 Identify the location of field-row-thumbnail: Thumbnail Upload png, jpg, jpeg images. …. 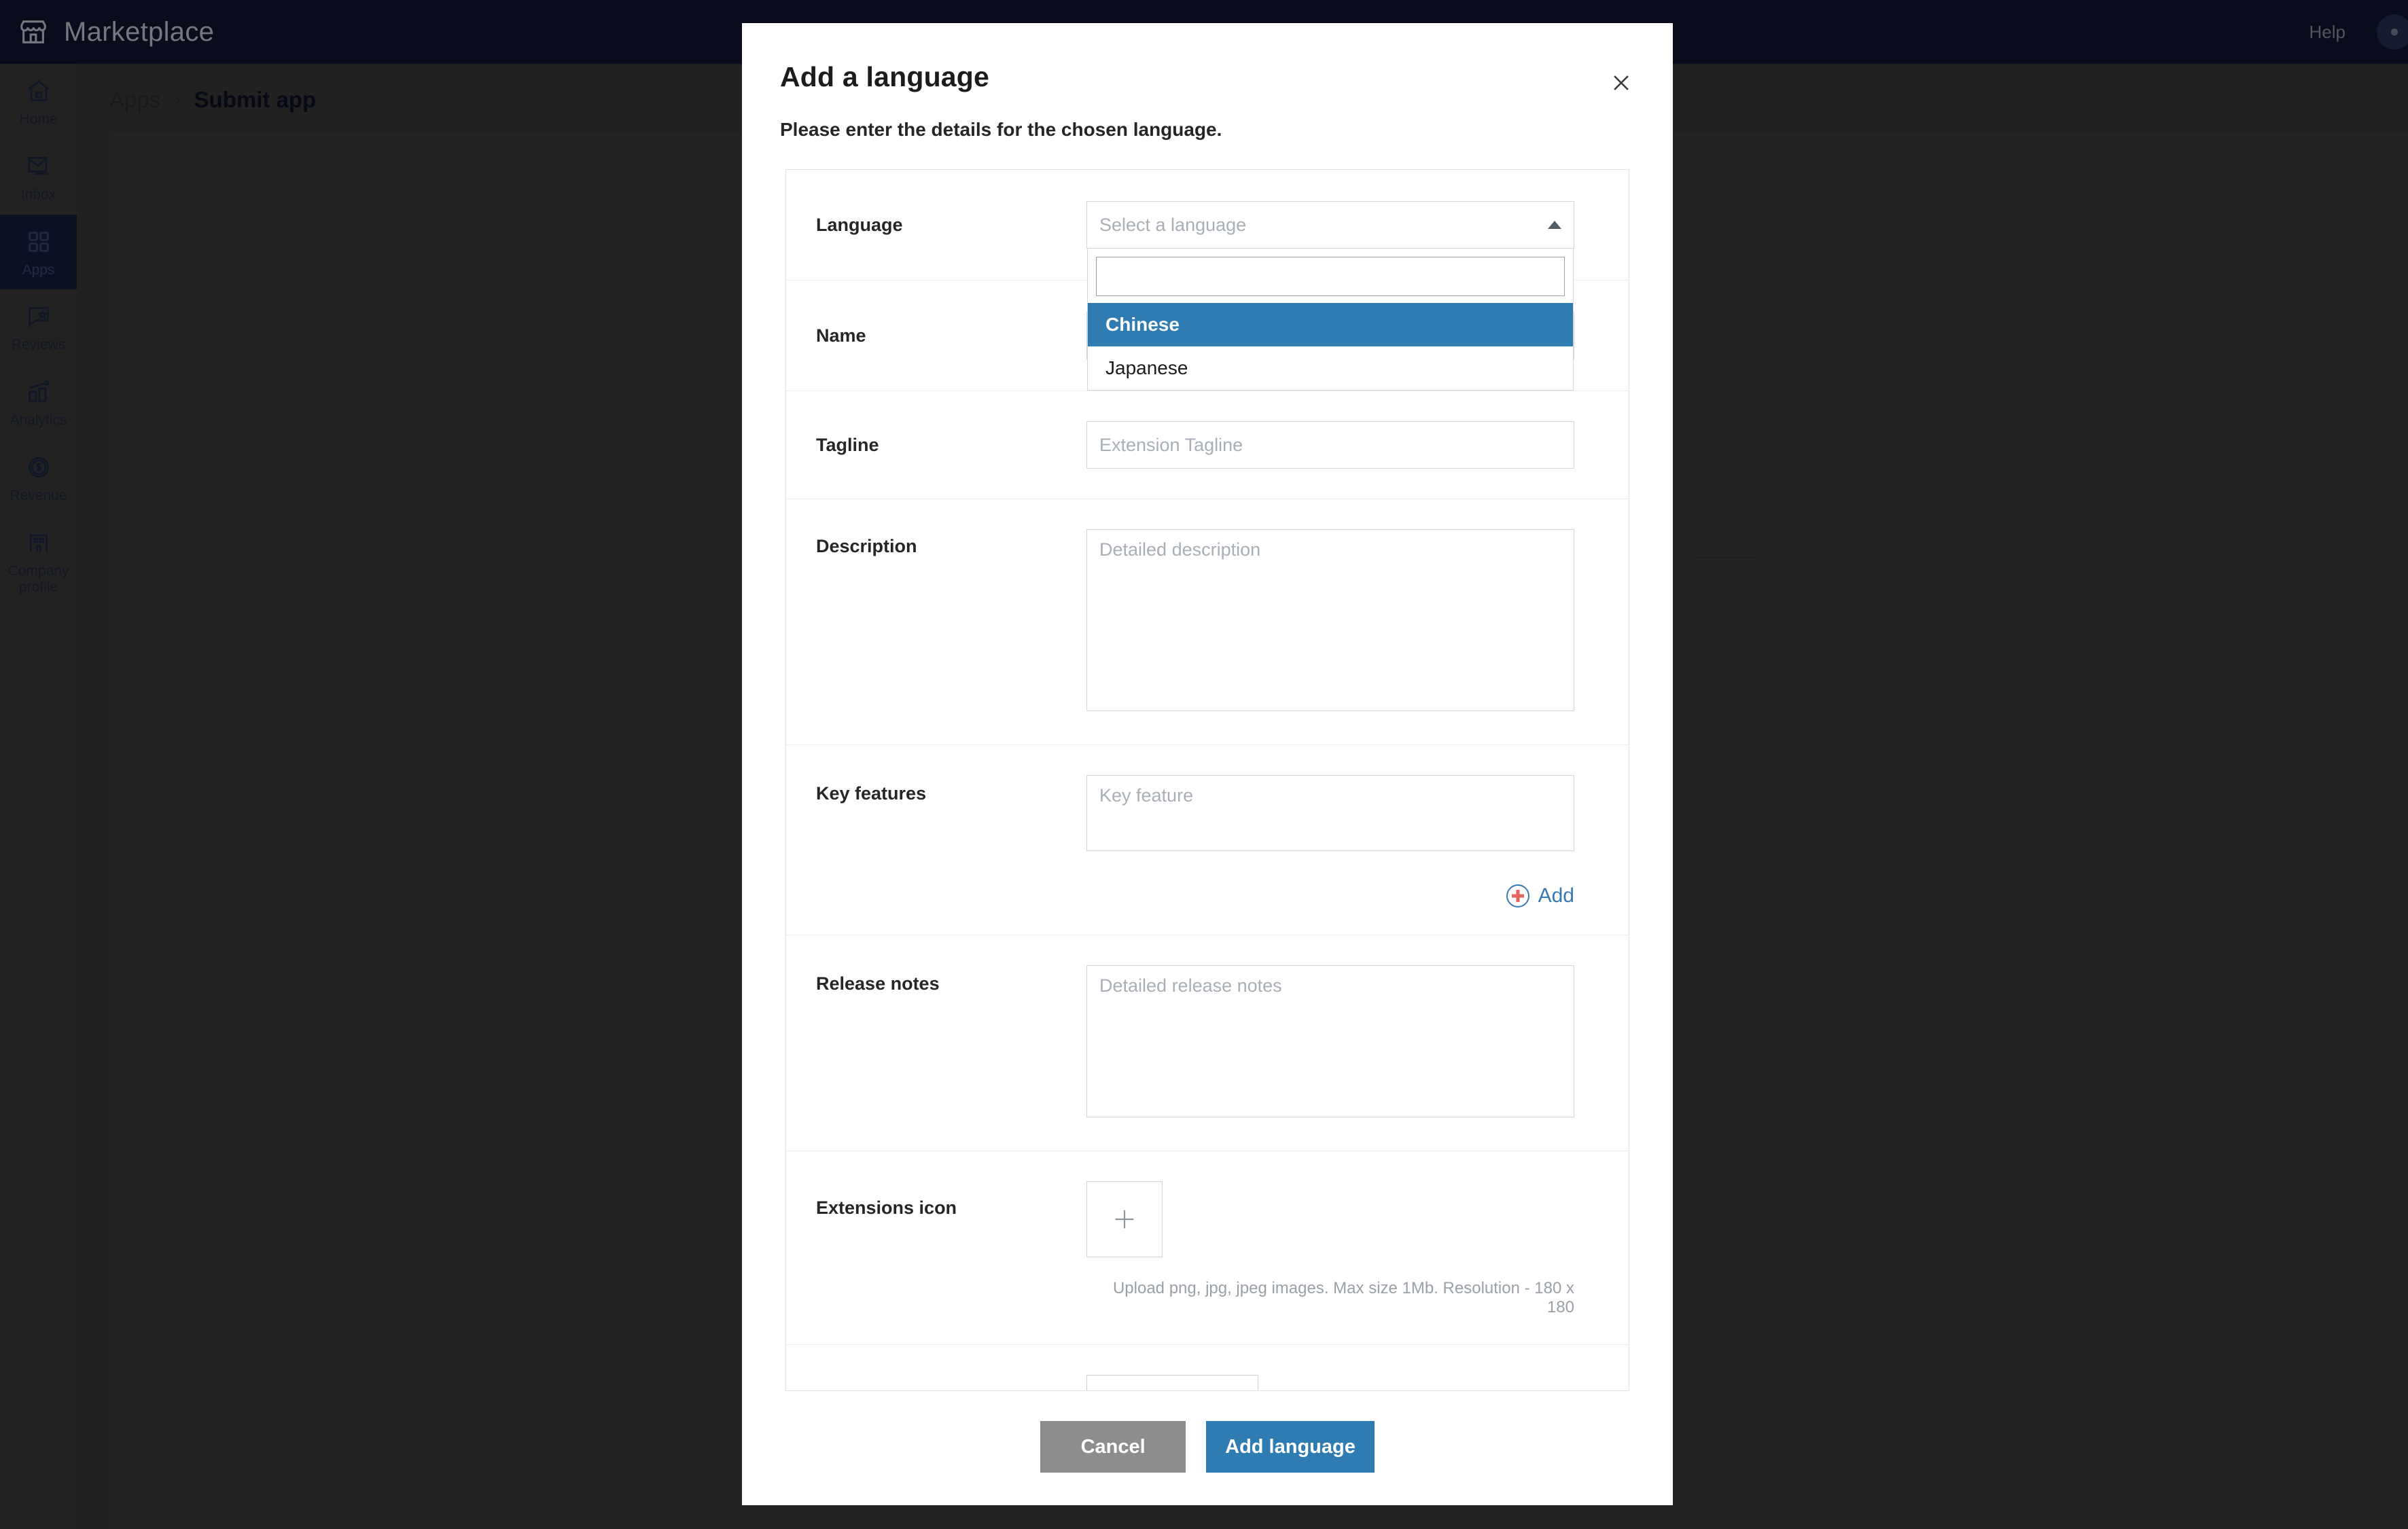
(1207, 1367).